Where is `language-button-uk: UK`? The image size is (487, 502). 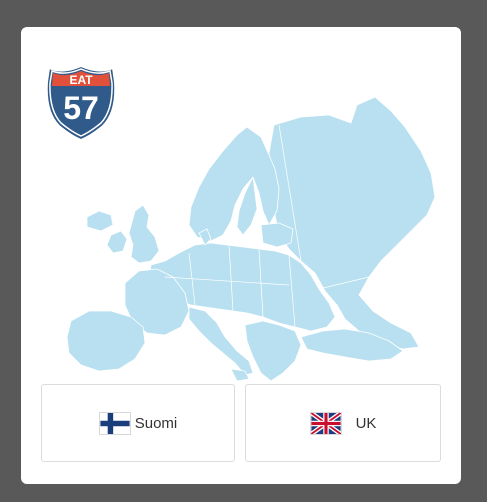
language-button-uk: UK is located at coordinates (343, 423).